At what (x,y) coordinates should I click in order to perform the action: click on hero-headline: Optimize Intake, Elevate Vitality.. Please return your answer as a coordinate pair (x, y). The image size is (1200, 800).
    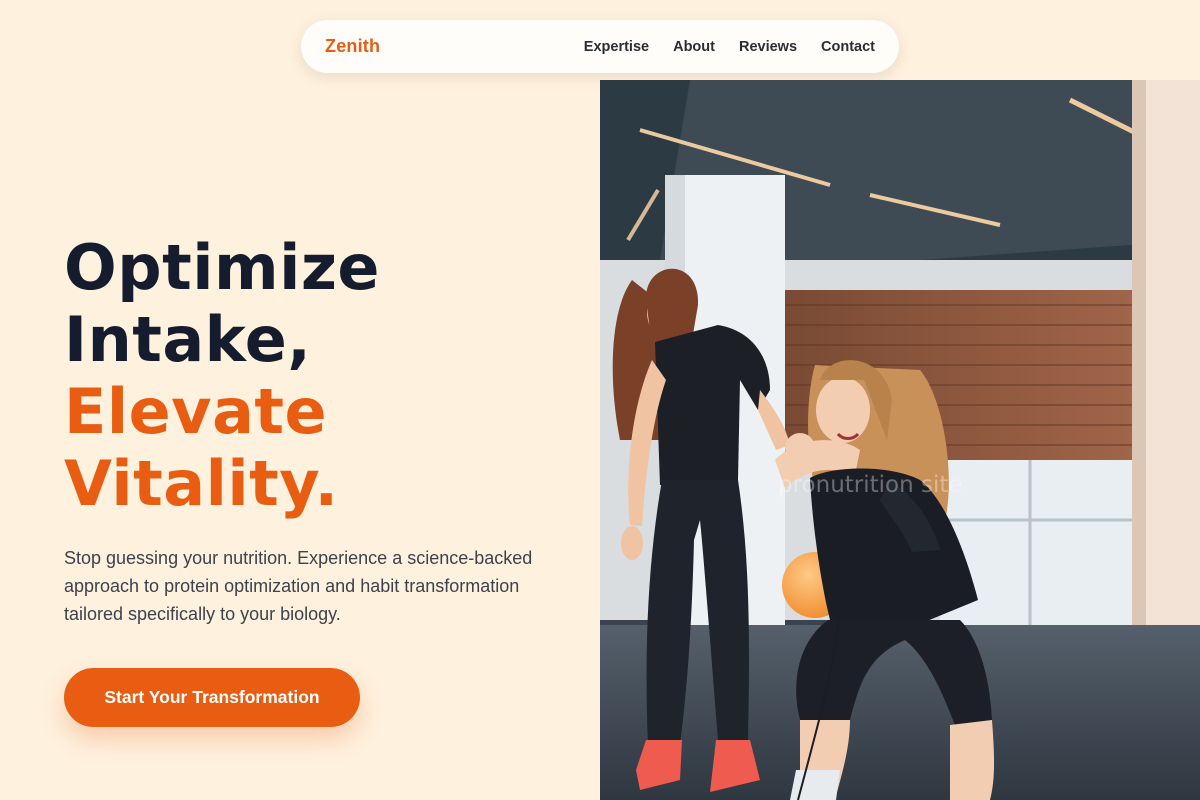
    Looking at the image, I should click on (222, 376).